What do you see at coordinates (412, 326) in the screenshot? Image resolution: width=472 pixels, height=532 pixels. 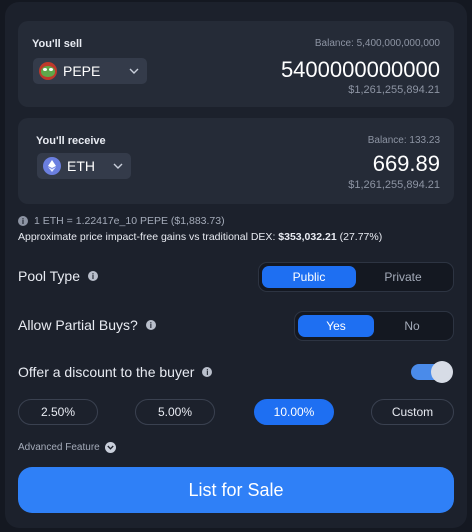 I see `partial-buys-no: No` at bounding box center [412, 326].